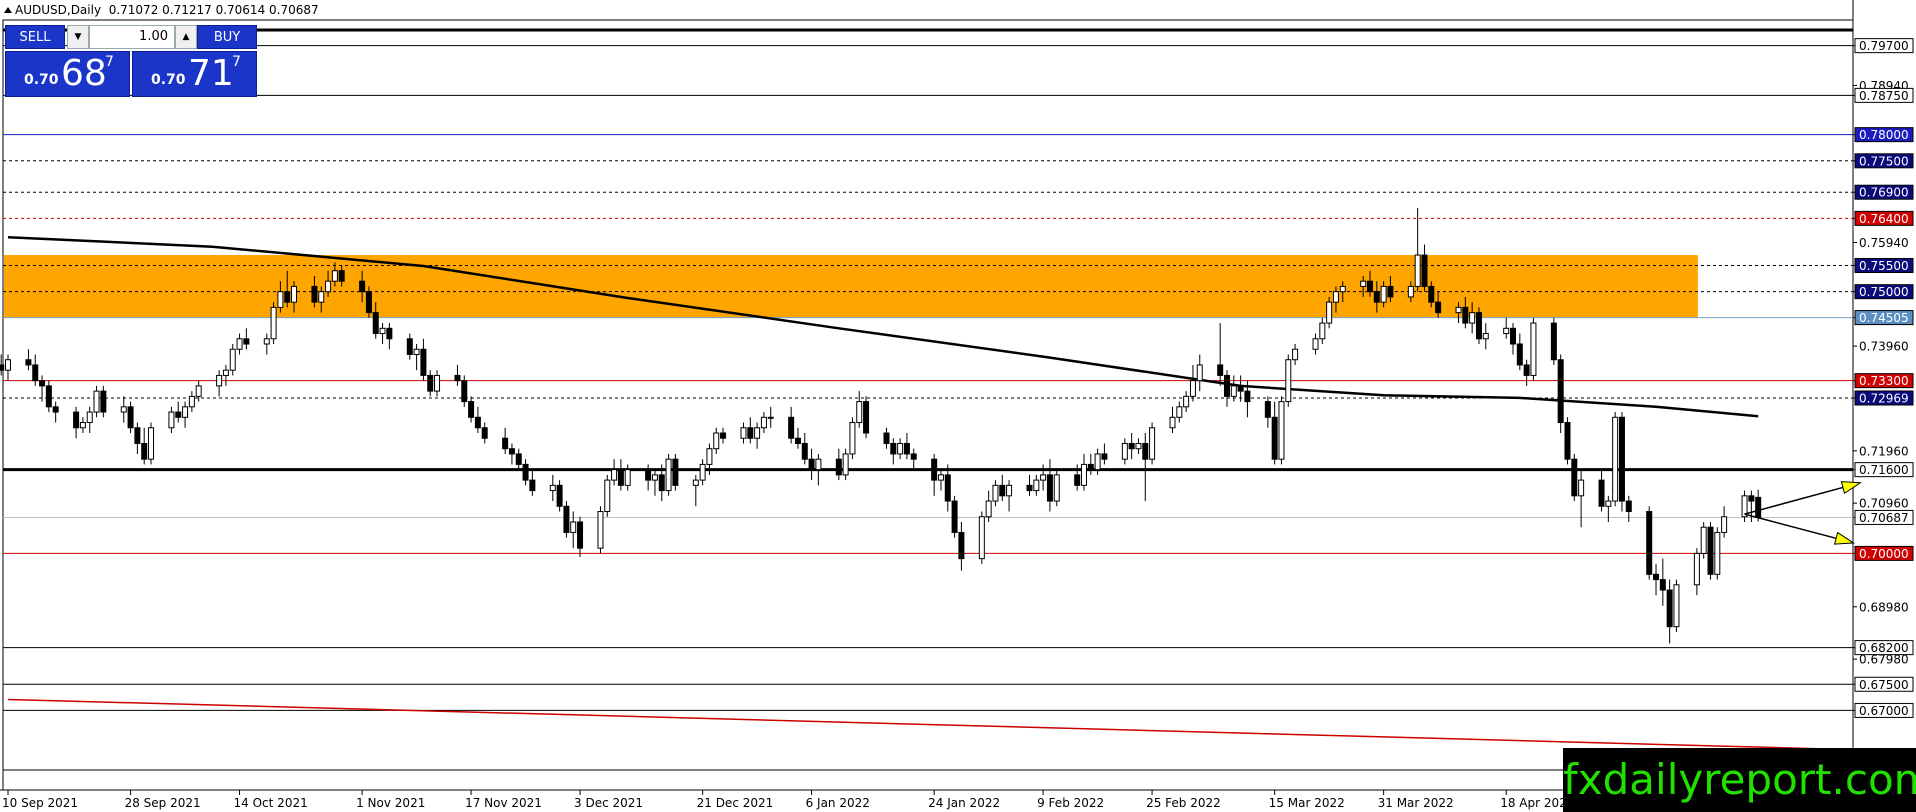 The width and height of the screenshot is (1916, 812). Describe the element at coordinates (1884, 518) in the screenshot. I see `price-label: 0.70687` at that location.